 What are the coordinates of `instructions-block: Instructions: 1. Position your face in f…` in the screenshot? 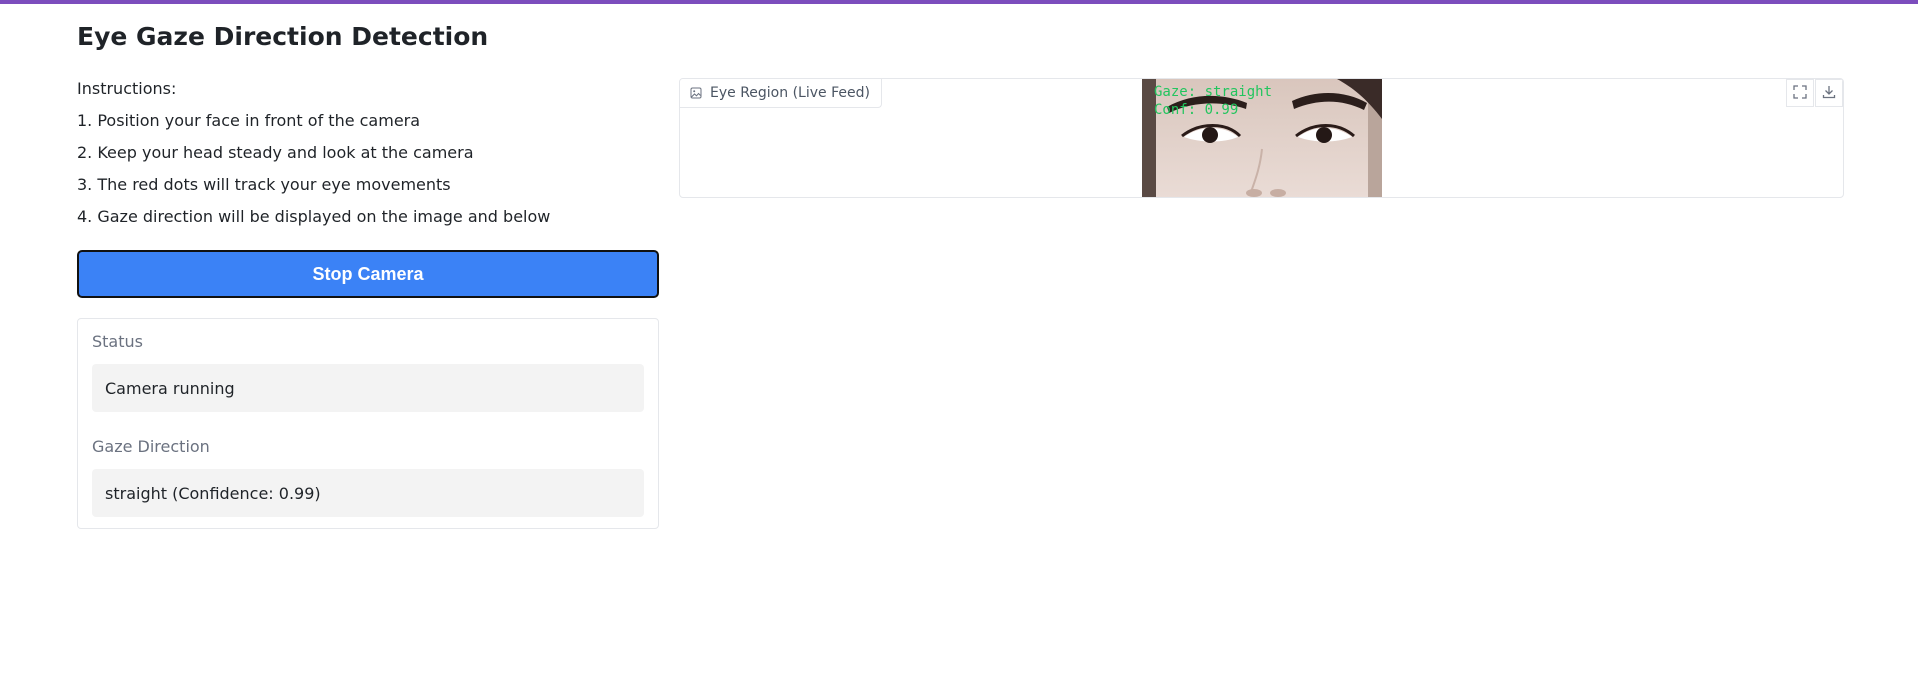 It's located at (367, 158).